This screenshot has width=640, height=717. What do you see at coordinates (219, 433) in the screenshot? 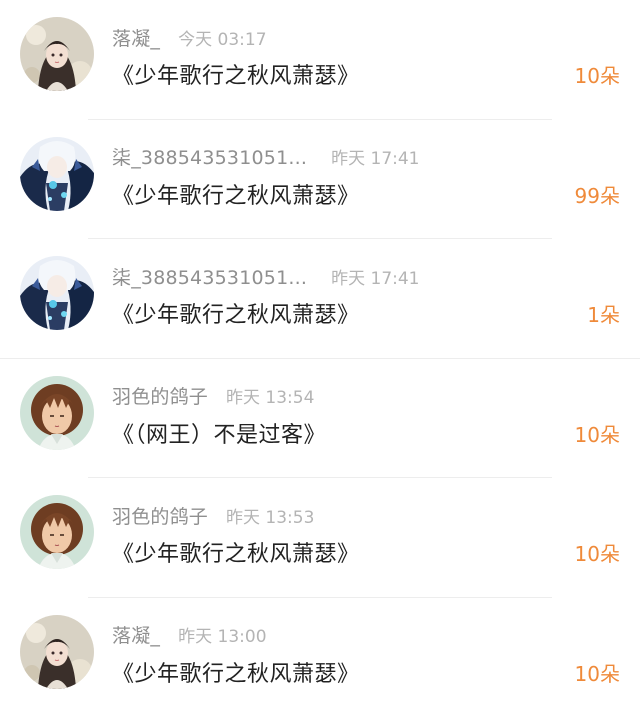
I see `book-title: 《（网王）不是过客》` at bounding box center [219, 433].